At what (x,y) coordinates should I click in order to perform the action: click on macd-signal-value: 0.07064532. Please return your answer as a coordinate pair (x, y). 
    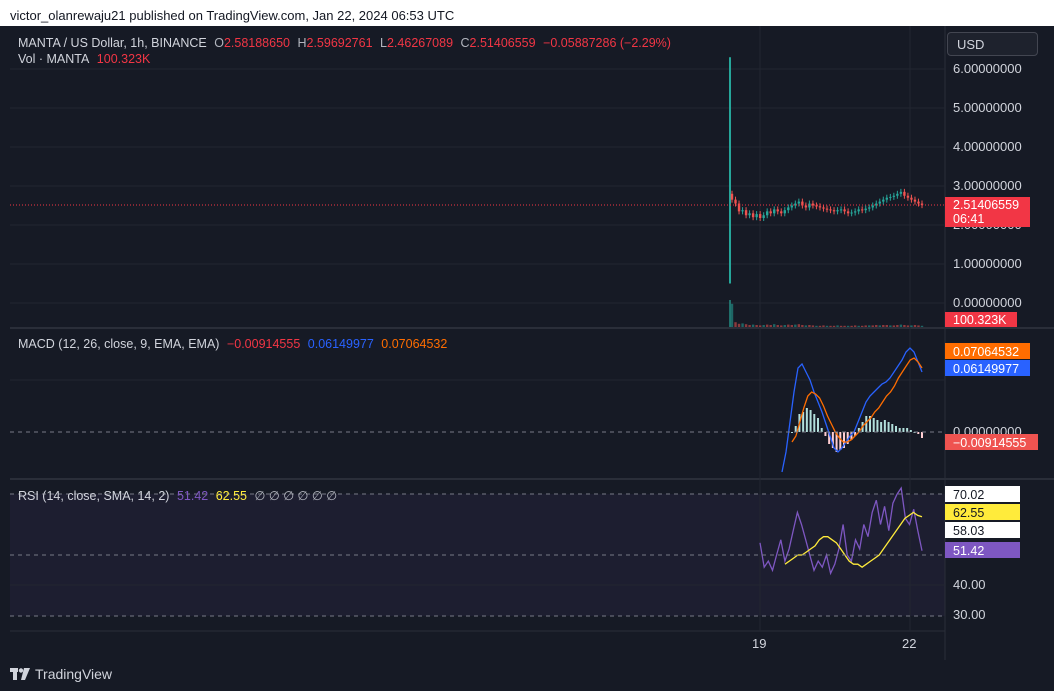
    Looking at the image, I should click on (414, 344).